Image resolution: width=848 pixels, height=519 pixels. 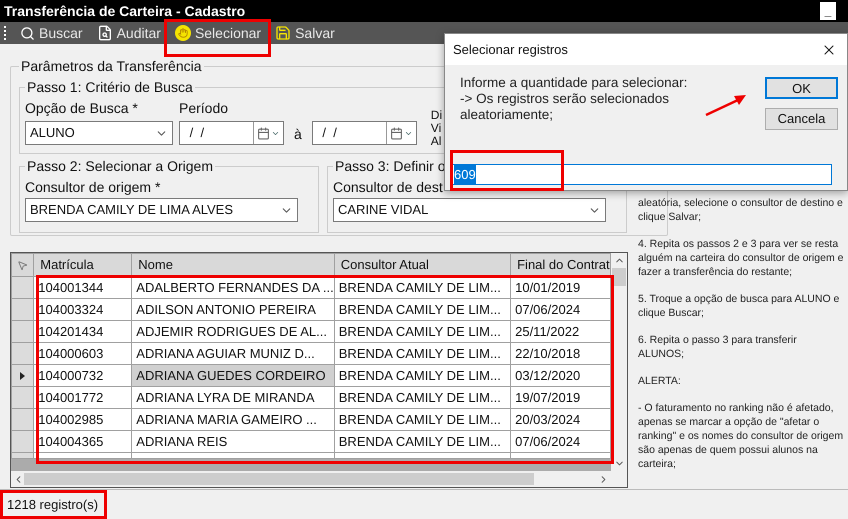 I want to click on option-label: Vi, so click(x=436, y=128).